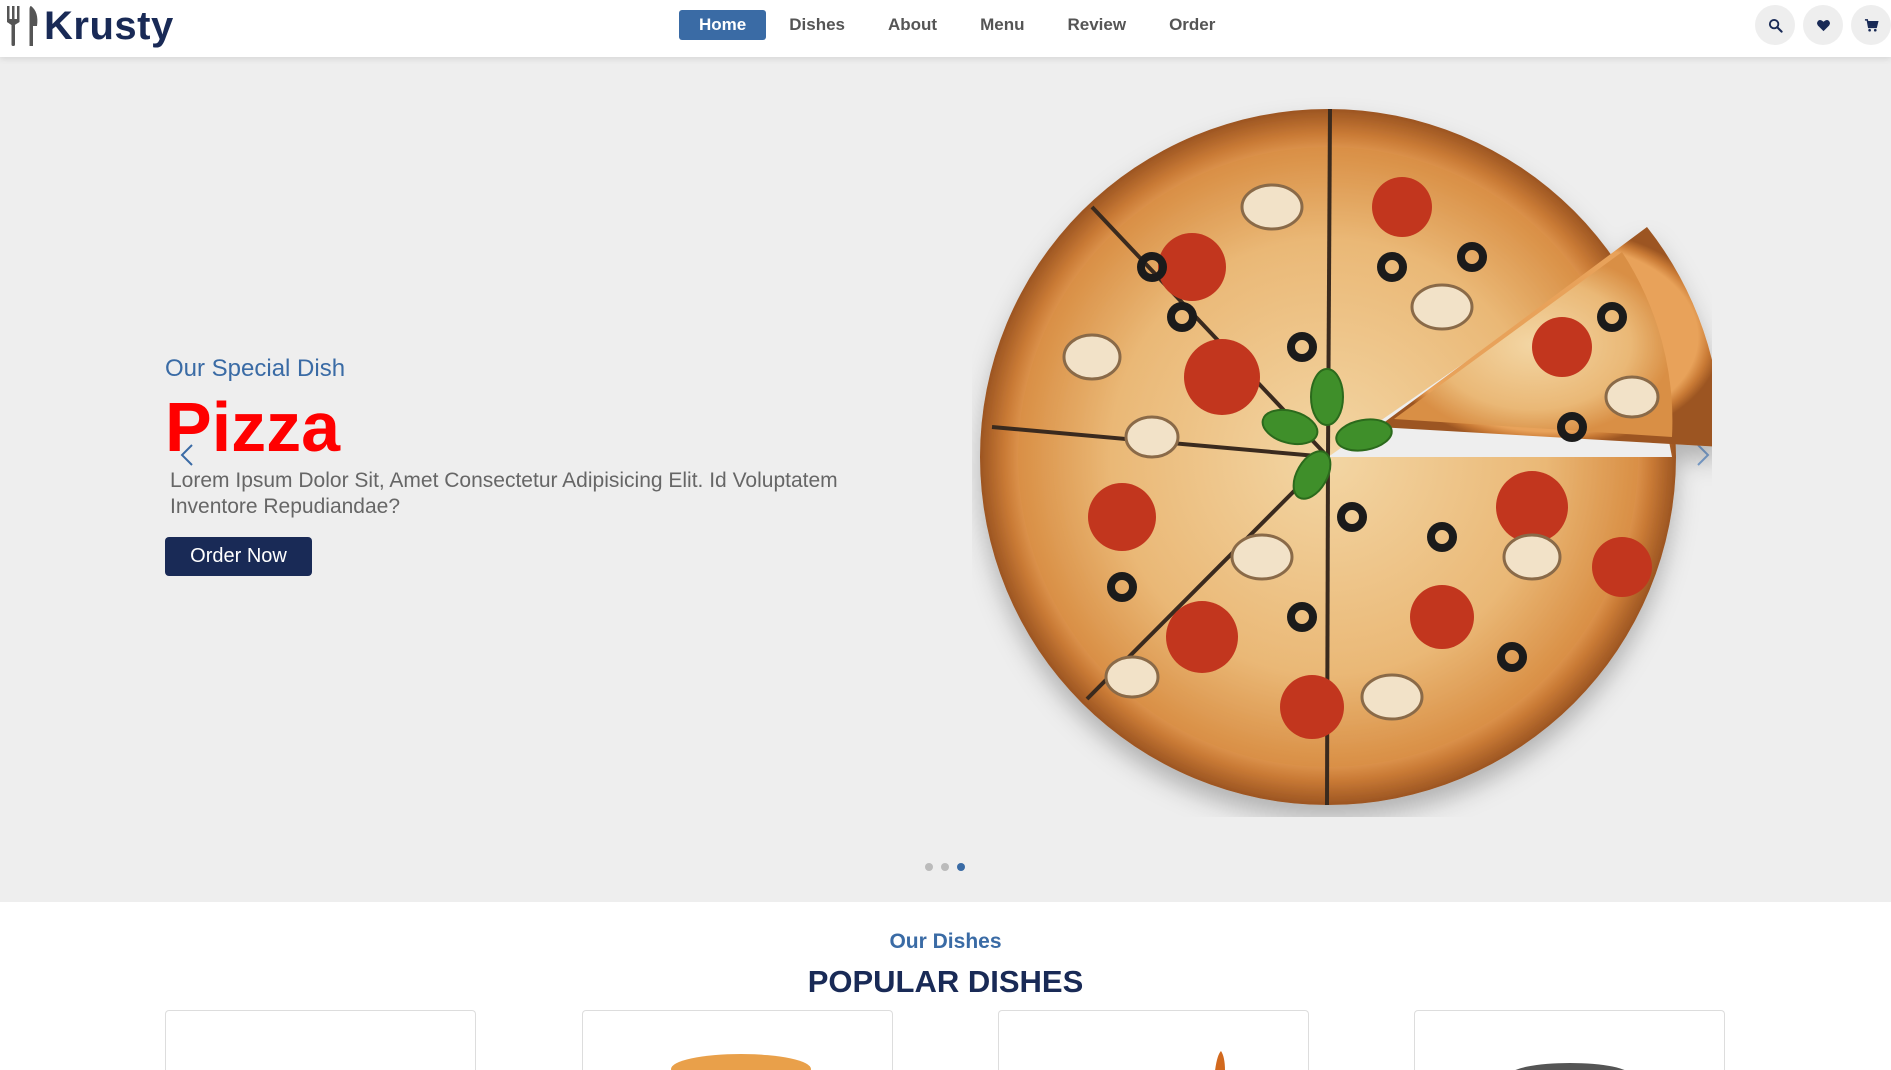 The height and width of the screenshot is (1070, 1891). What do you see at coordinates (945, 981) in the screenshot?
I see `section-title: POPULAR DISHES` at bounding box center [945, 981].